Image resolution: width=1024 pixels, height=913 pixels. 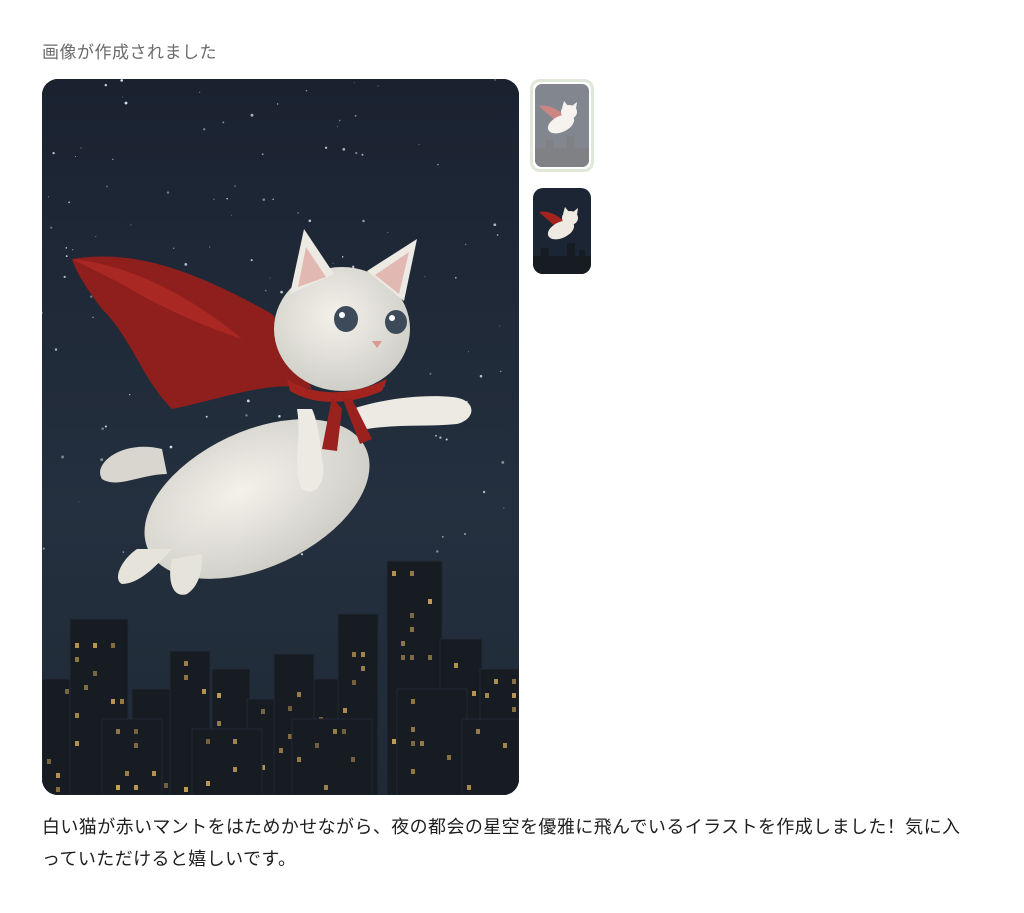 I want to click on thumbnail-1-selected, so click(x=562, y=125).